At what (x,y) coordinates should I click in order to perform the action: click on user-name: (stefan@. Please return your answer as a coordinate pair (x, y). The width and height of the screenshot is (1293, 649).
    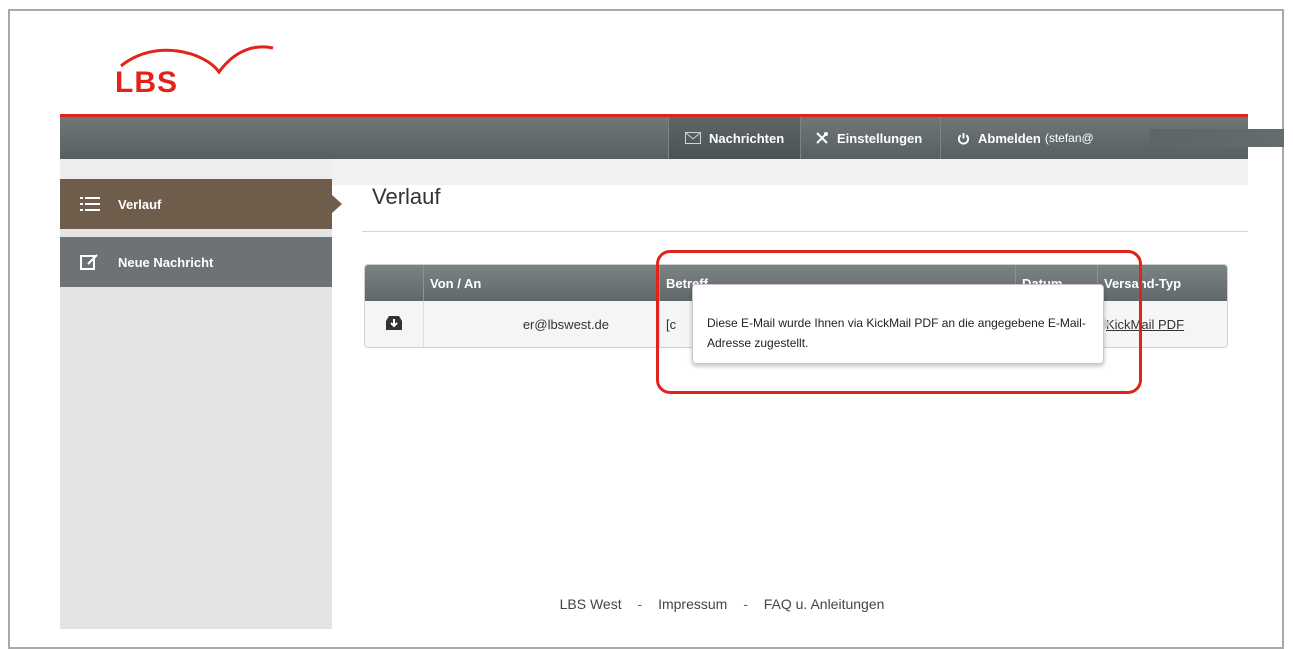
    Looking at the image, I should click on (1069, 138).